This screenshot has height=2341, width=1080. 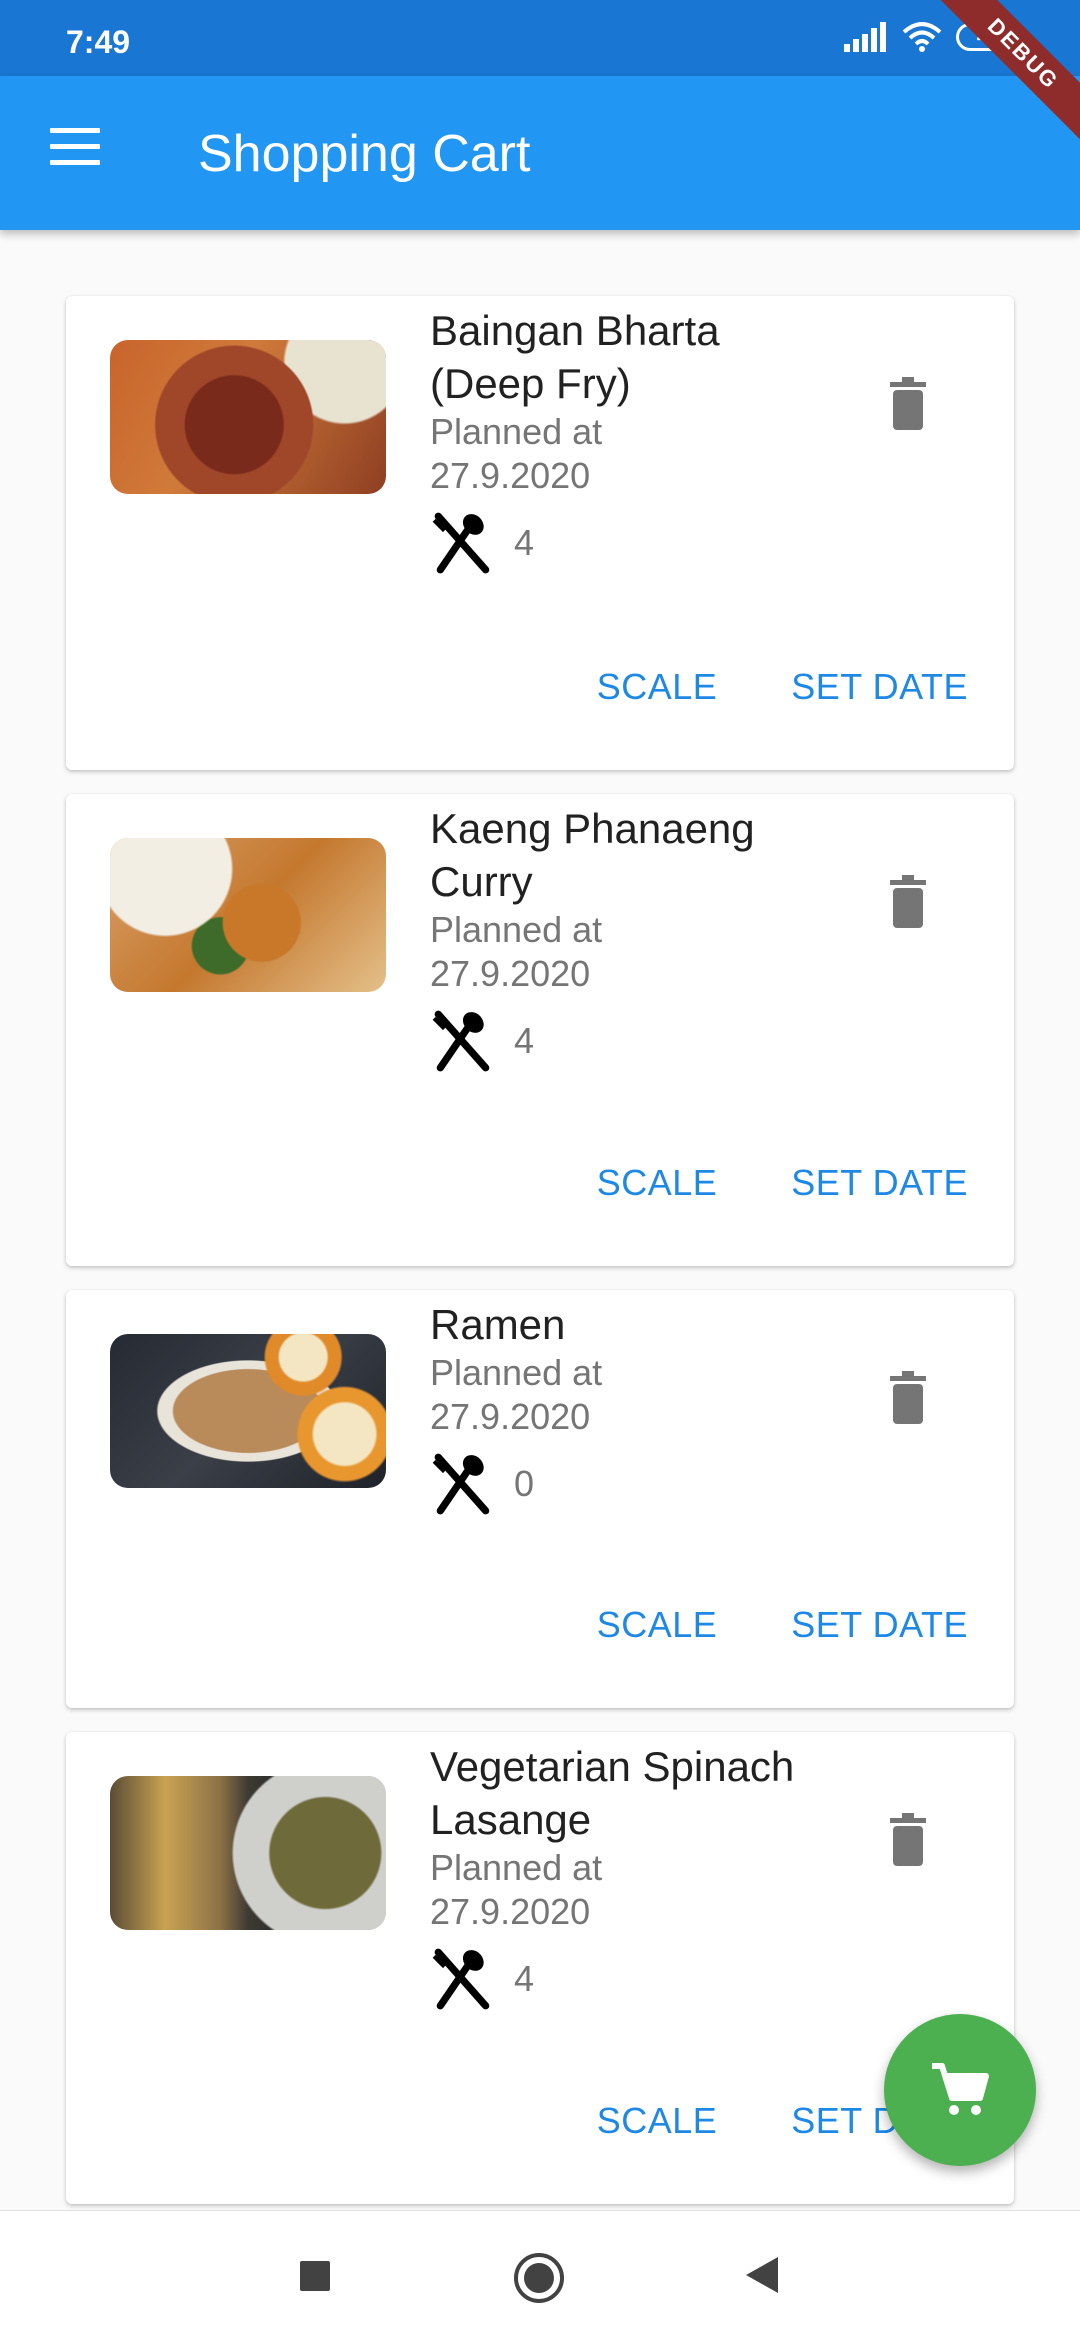 What do you see at coordinates (865, 37) in the screenshot?
I see `signal-icon` at bounding box center [865, 37].